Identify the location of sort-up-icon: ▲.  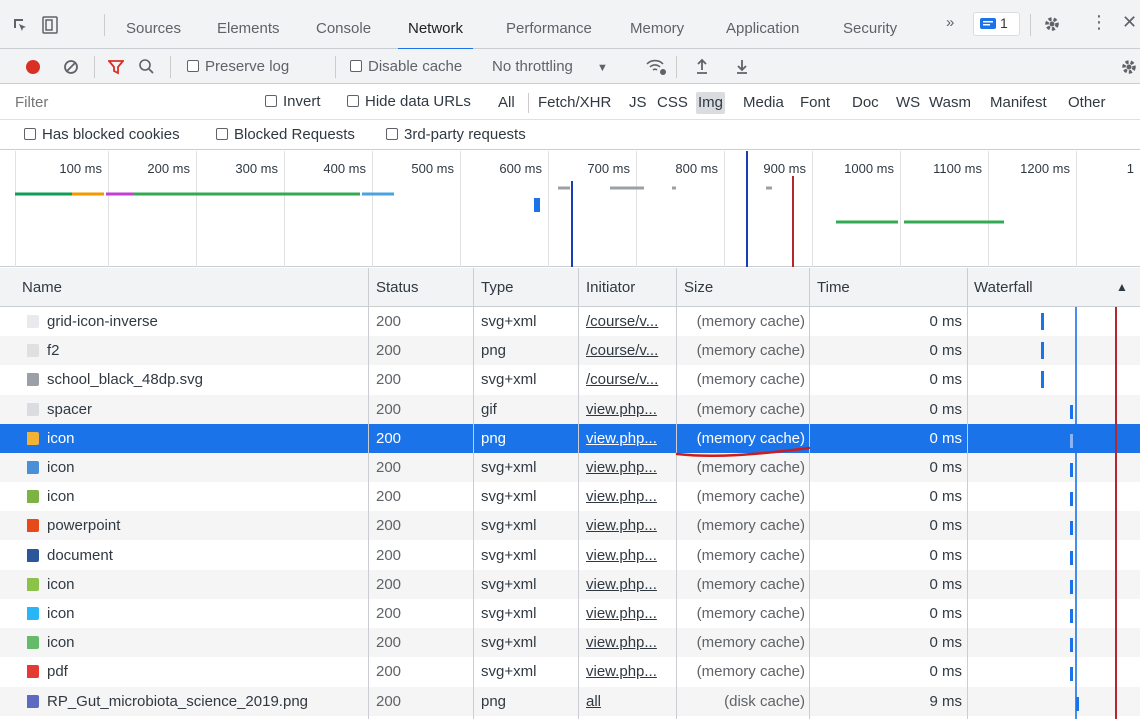
(1122, 287).